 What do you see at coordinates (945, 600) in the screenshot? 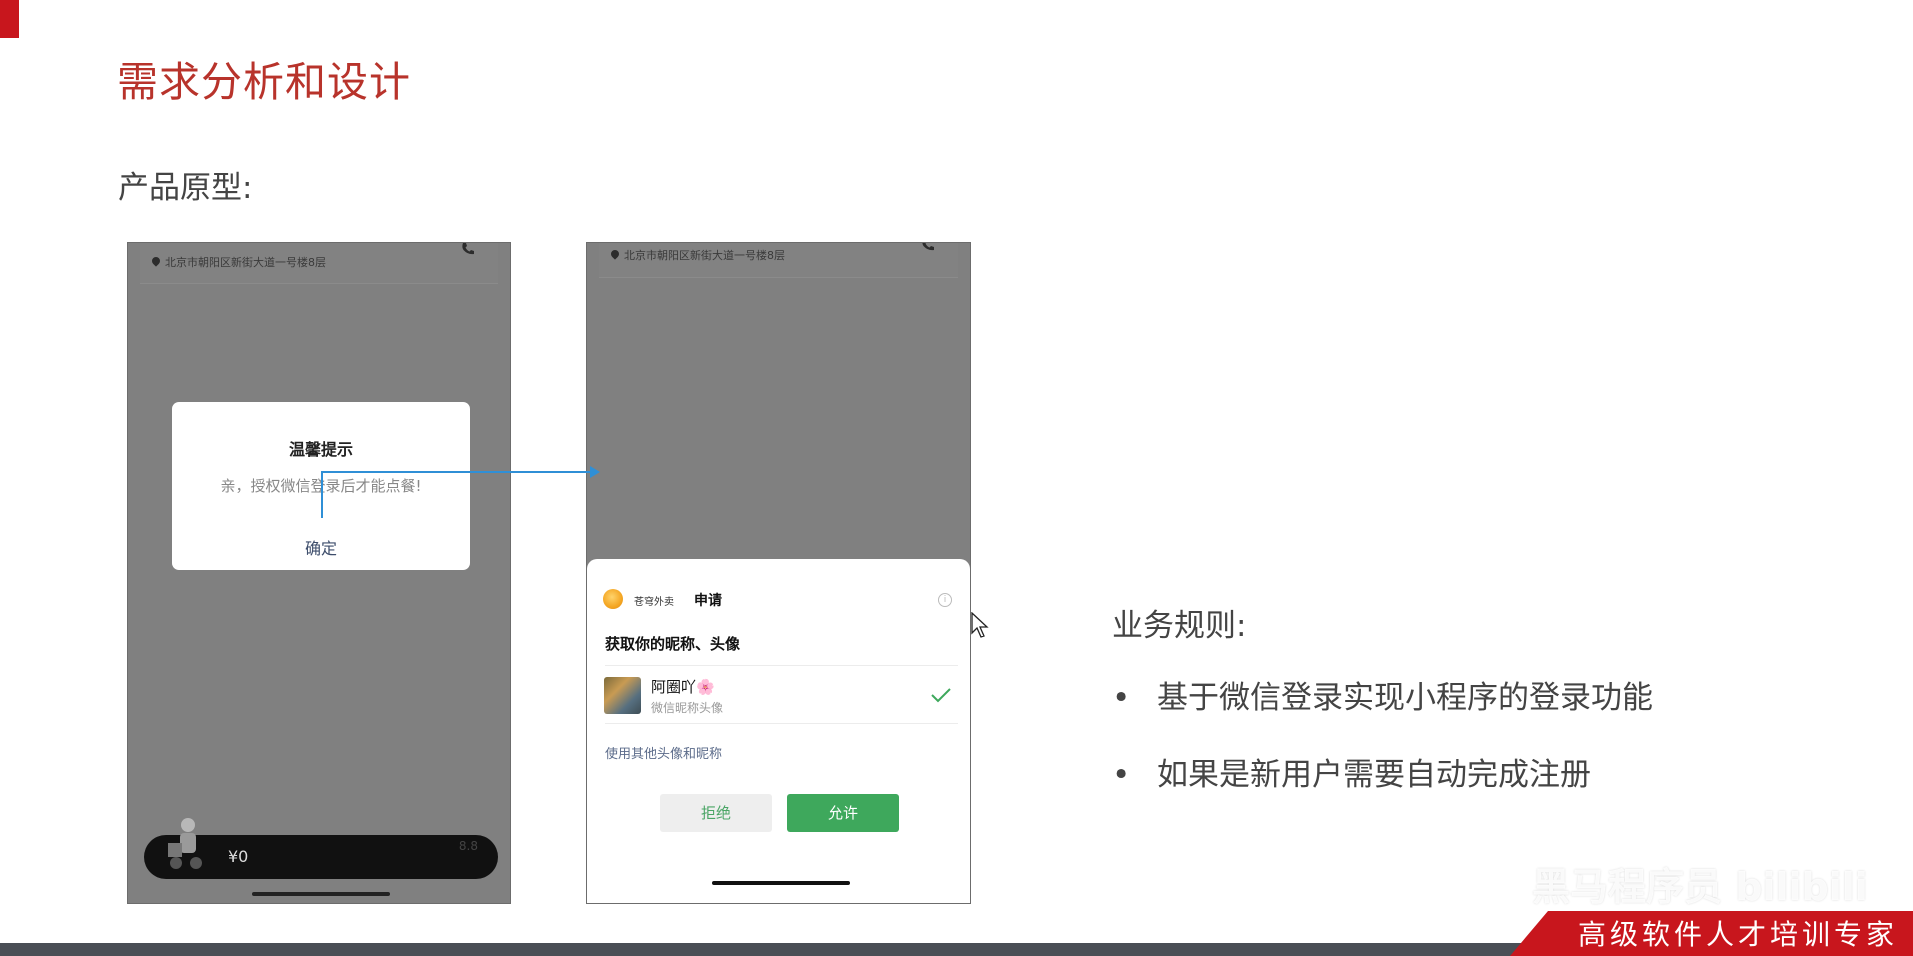
I see `info-icon: i` at bounding box center [945, 600].